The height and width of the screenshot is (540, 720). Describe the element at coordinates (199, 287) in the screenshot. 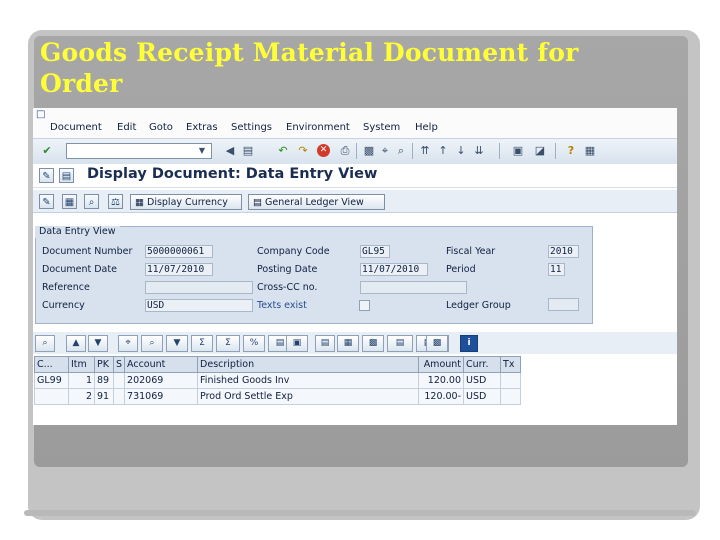

I see `reference-field` at that location.